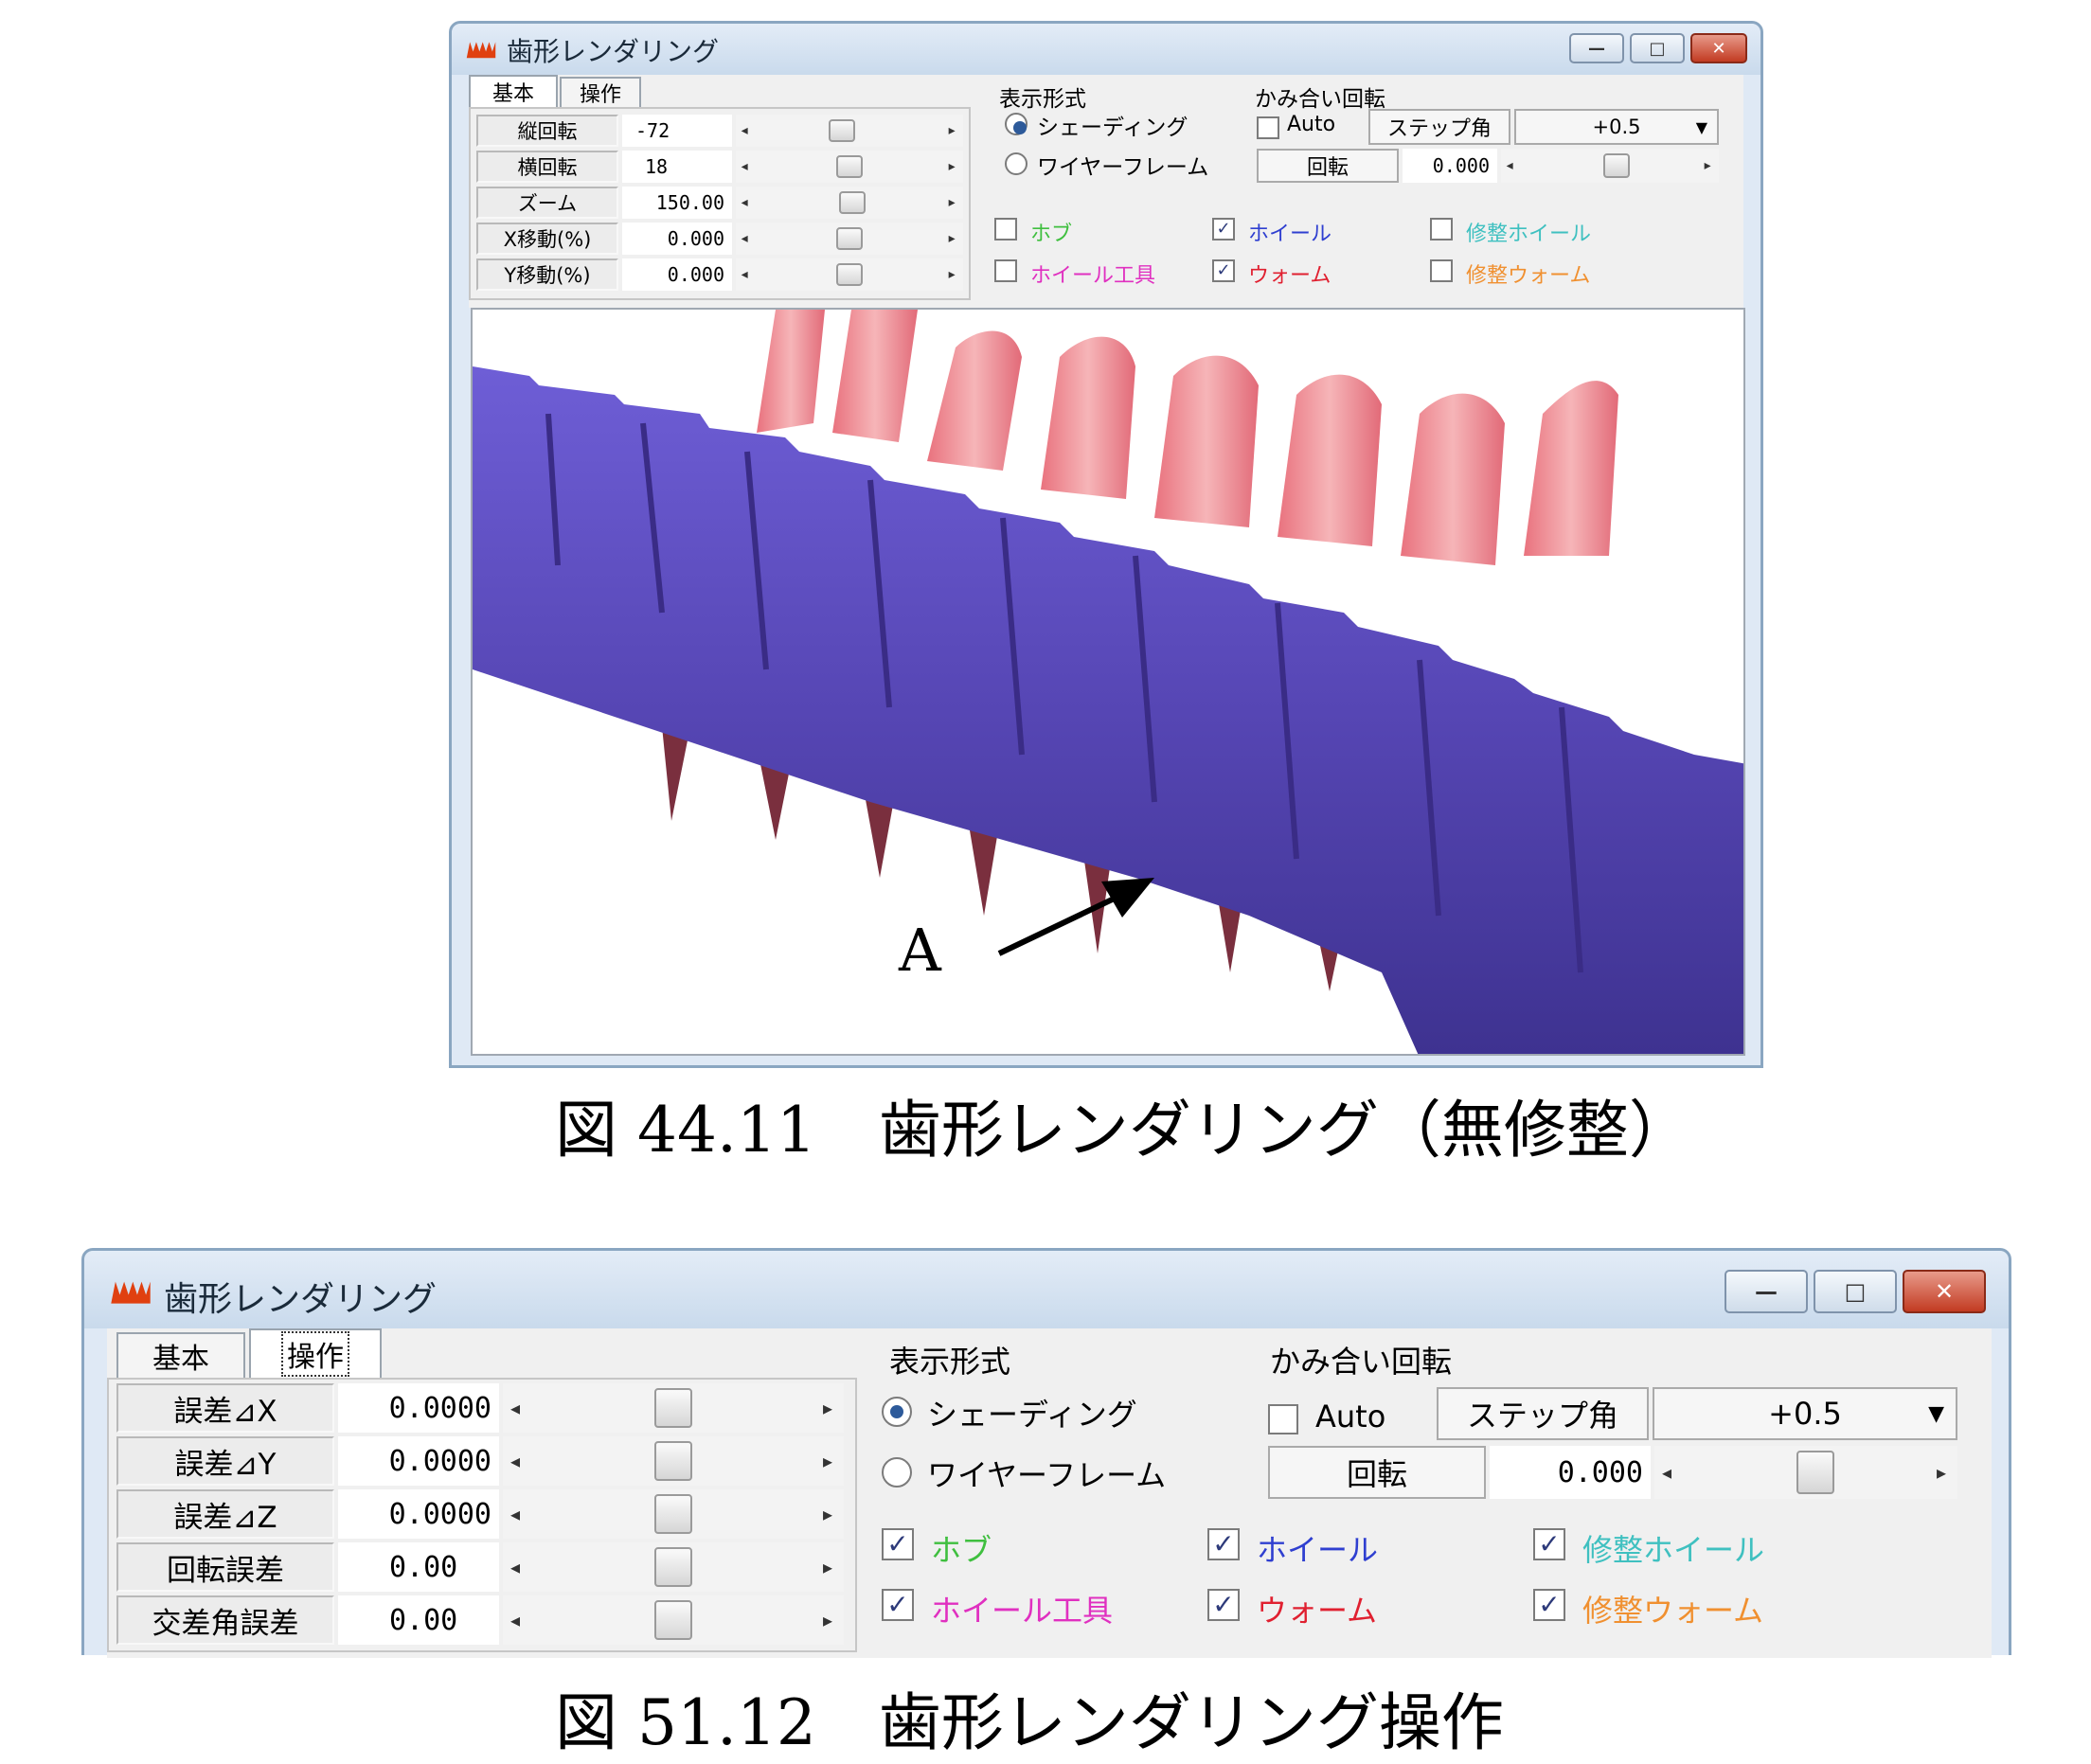 The image size is (2091, 1764). I want to click on checkbox-label: 修整ウォーム, so click(1528, 273).